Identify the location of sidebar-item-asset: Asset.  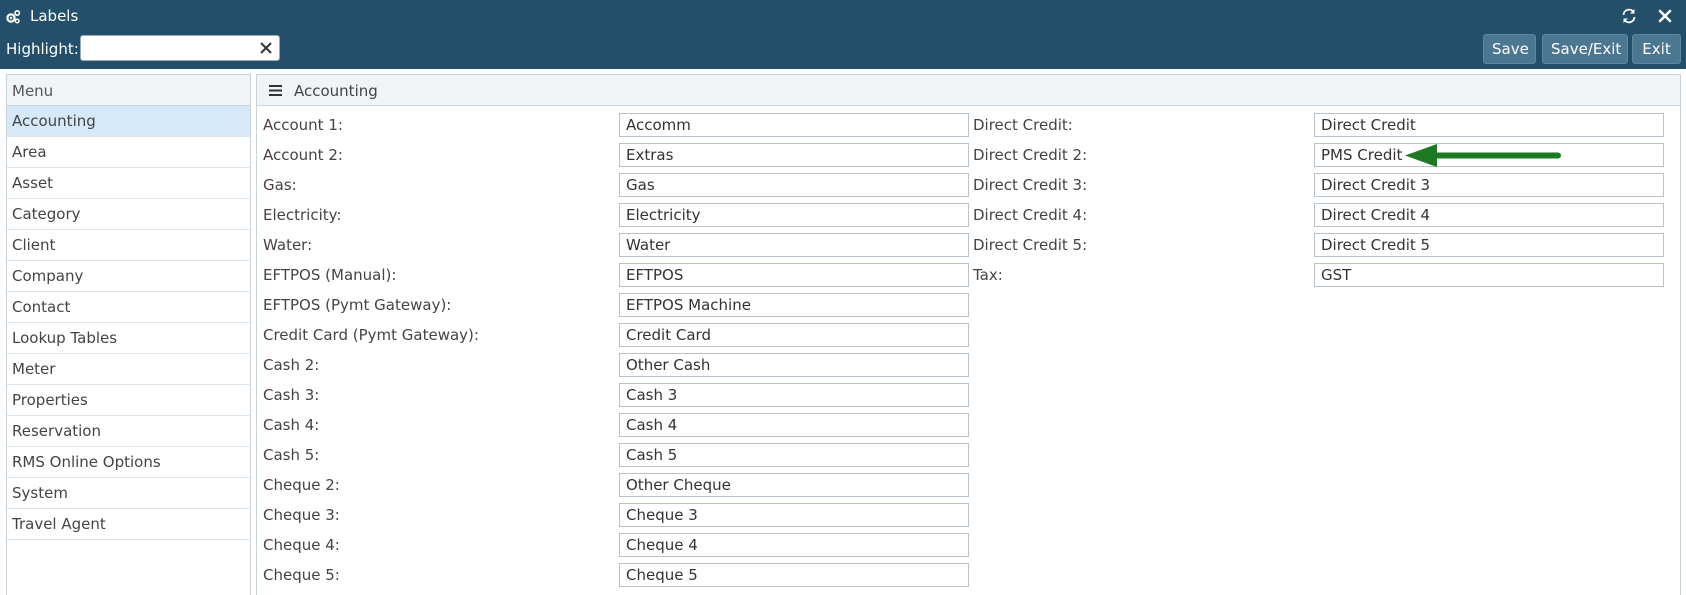
(128, 183).